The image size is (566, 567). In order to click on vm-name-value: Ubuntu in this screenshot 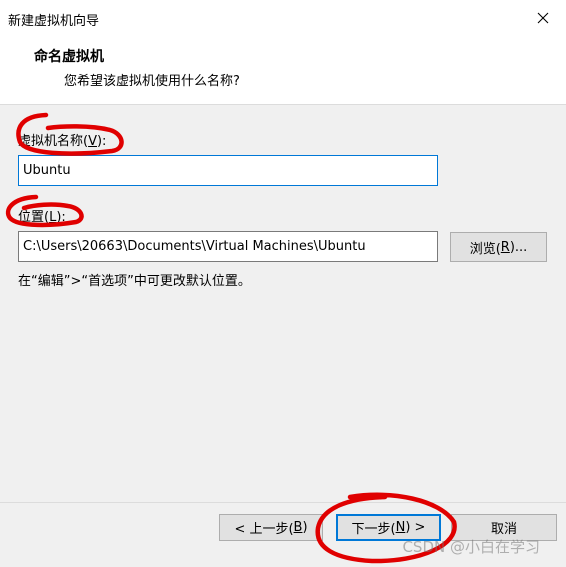, I will do `click(47, 170)`.